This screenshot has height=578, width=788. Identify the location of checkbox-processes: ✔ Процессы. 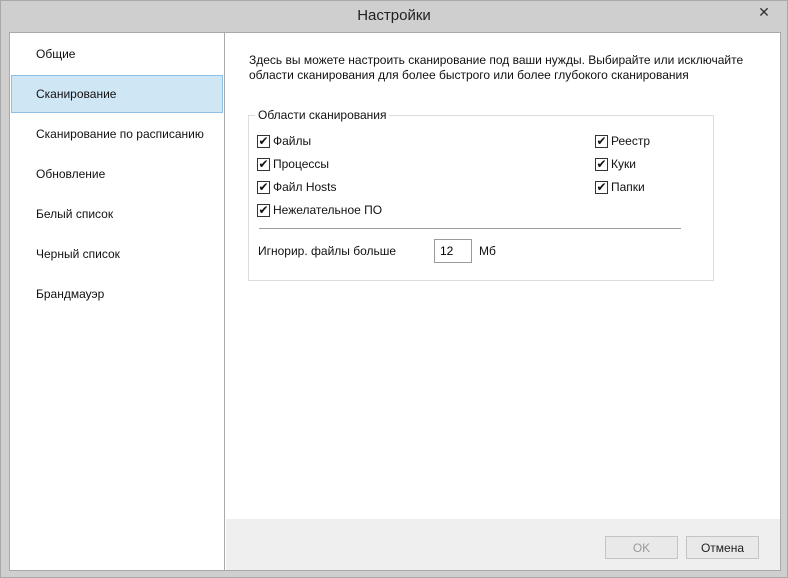
(293, 164).